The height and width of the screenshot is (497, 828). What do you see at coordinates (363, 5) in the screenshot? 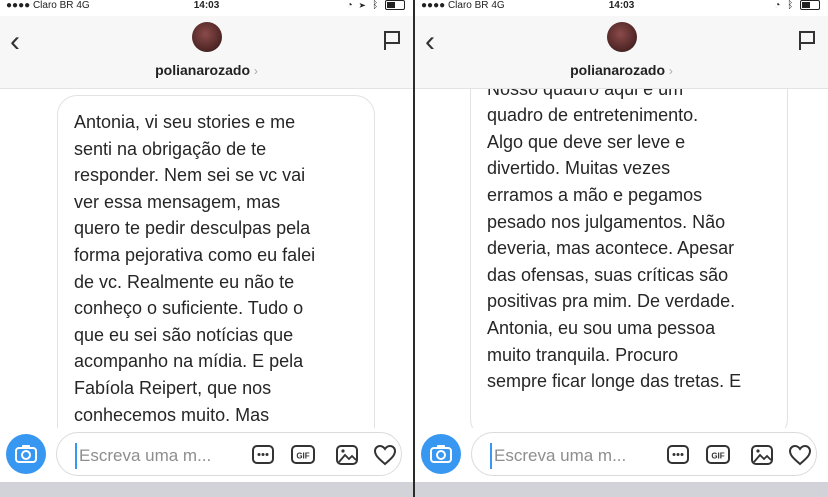
I see `location-icon: ➤` at bounding box center [363, 5].